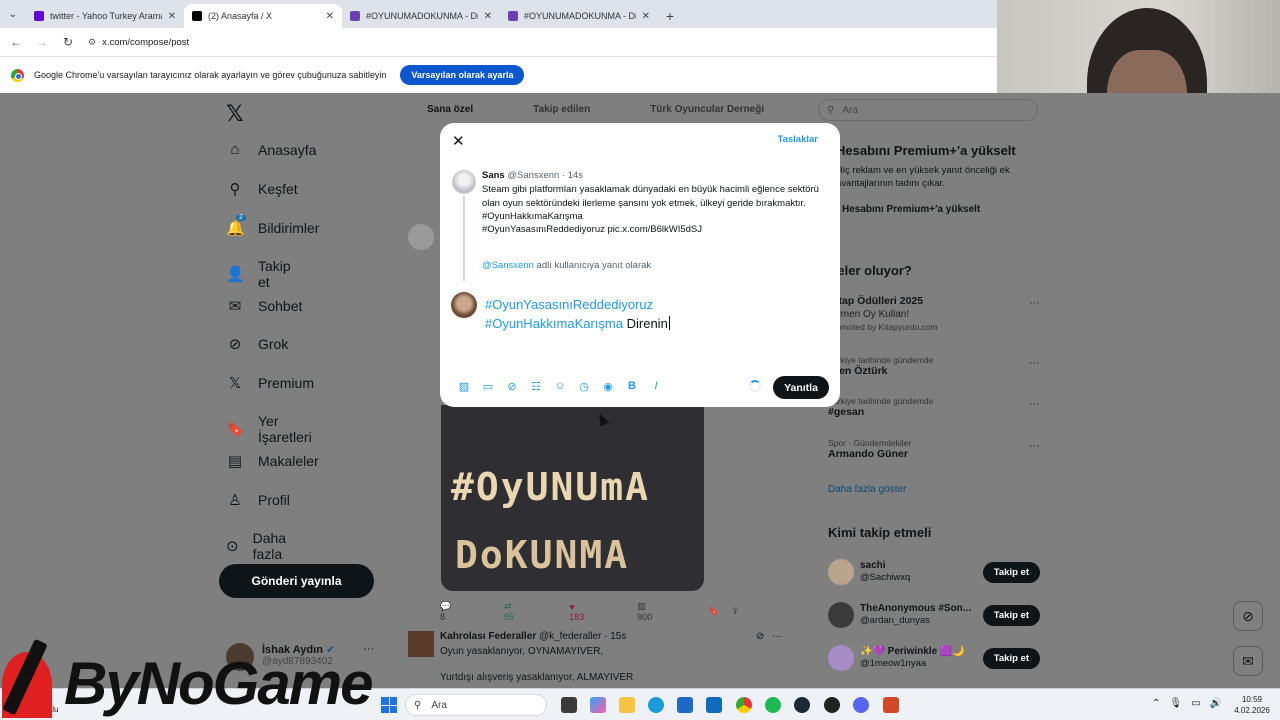 The height and width of the screenshot is (720, 1280). Describe the element at coordinates (561, 109) in the screenshot. I see `tab-following: Takip edilen` at that location.